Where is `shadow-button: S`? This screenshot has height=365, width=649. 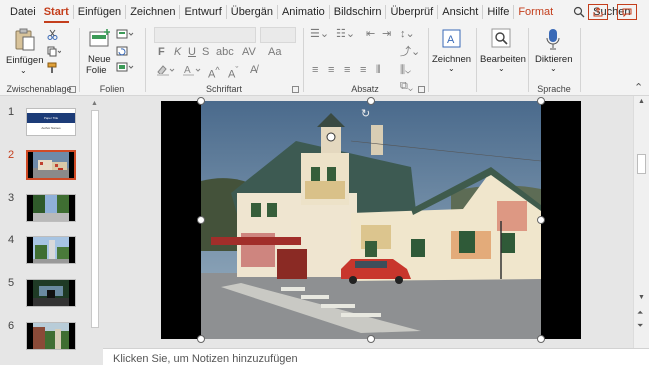
shadow-button: S is located at coordinates (205, 52).